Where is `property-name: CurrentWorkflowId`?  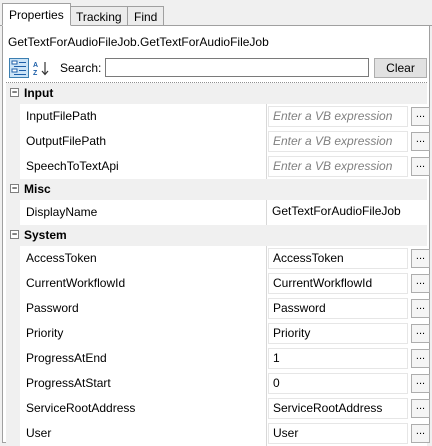
property-name: CurrentWorkflowId is located at coordinates (76, 283).